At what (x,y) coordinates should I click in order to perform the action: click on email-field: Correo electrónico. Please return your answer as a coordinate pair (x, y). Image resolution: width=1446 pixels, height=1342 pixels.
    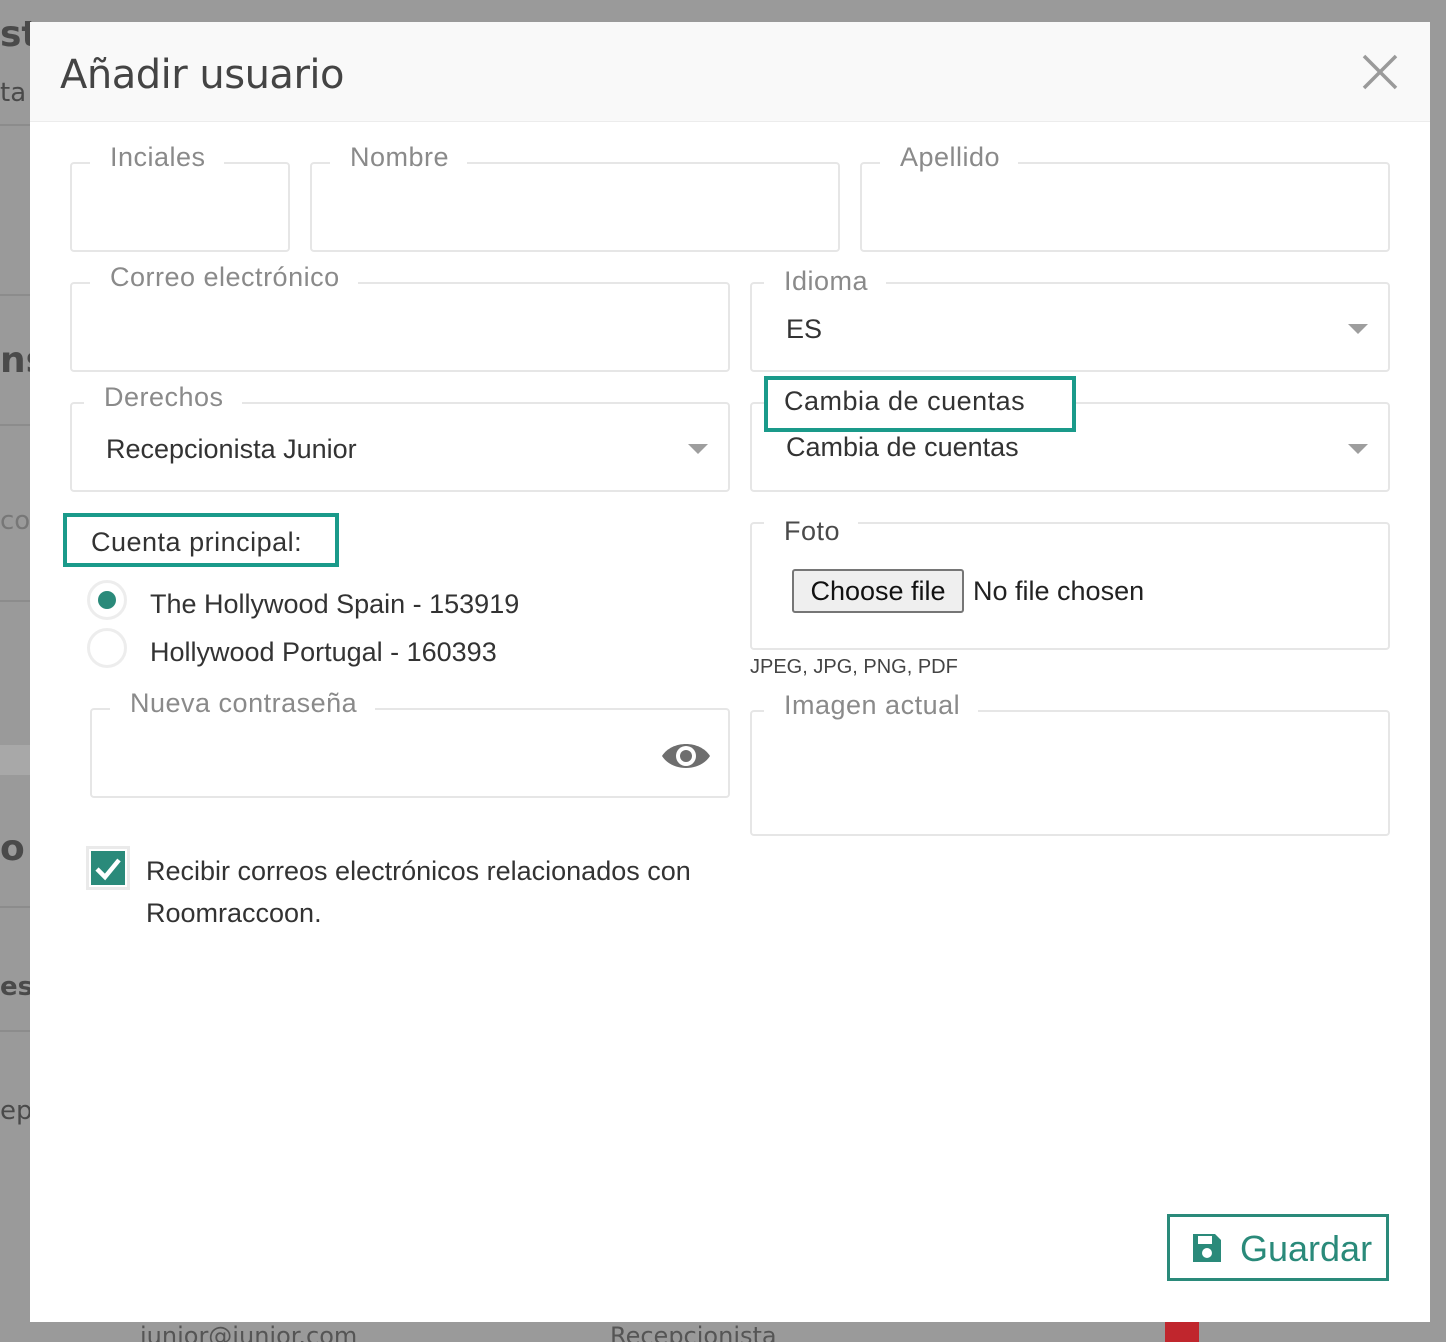
    Looking at the image, I should click on (400, 317).